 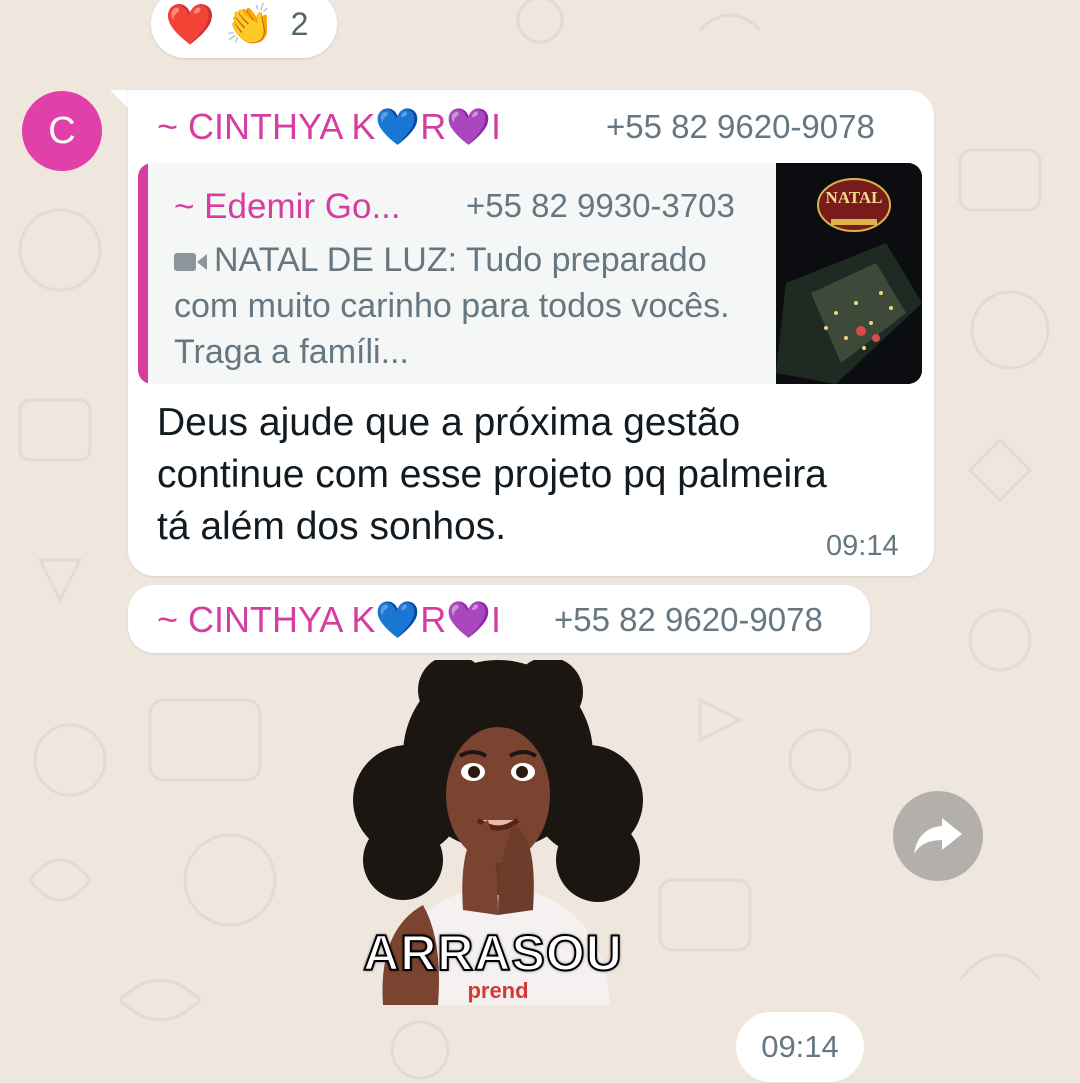 What do you see at coordinates (688, 620) in the screenshot?
I see `sticker-sender-phone: +55 82 9620-9078` at bounding box center [688, 620].